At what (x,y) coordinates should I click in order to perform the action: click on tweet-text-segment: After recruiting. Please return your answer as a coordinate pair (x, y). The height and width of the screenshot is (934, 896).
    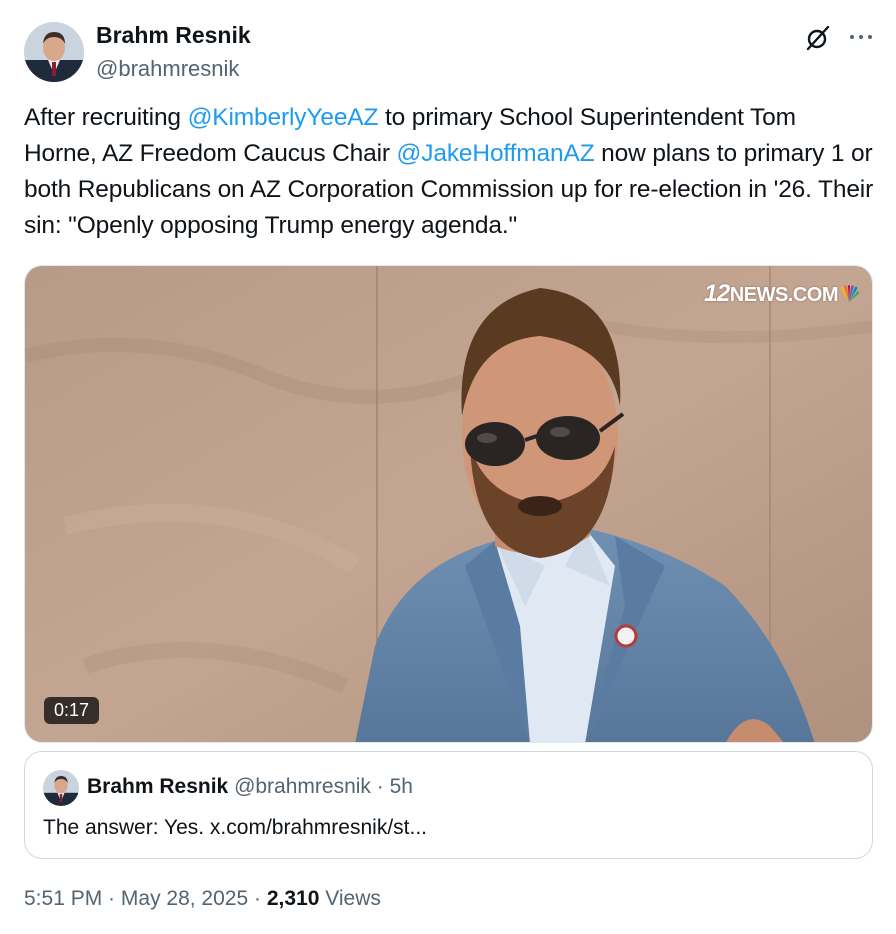
    Looking at the image, I should click on (106, 117).